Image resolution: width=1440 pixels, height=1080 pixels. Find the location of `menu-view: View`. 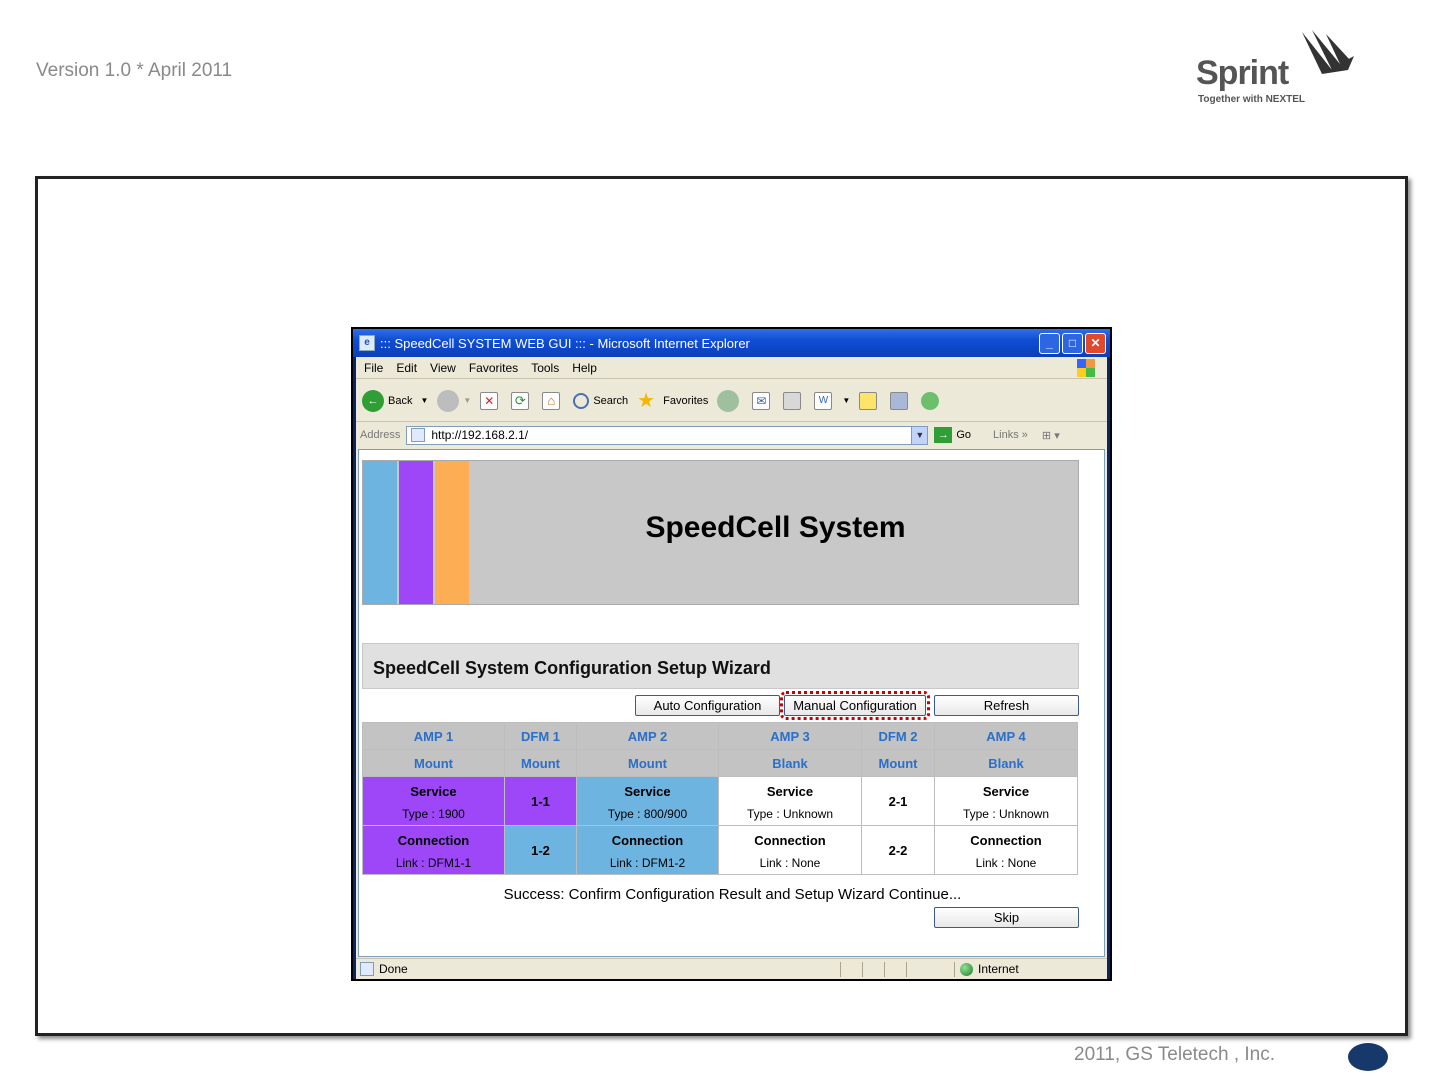

menu-view: View is located at coordinates (443, 368).